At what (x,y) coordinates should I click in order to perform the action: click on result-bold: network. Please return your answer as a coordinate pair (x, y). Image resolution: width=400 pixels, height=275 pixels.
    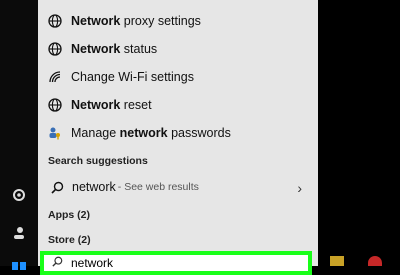
    Looking at the image, I should click on (143, 133).